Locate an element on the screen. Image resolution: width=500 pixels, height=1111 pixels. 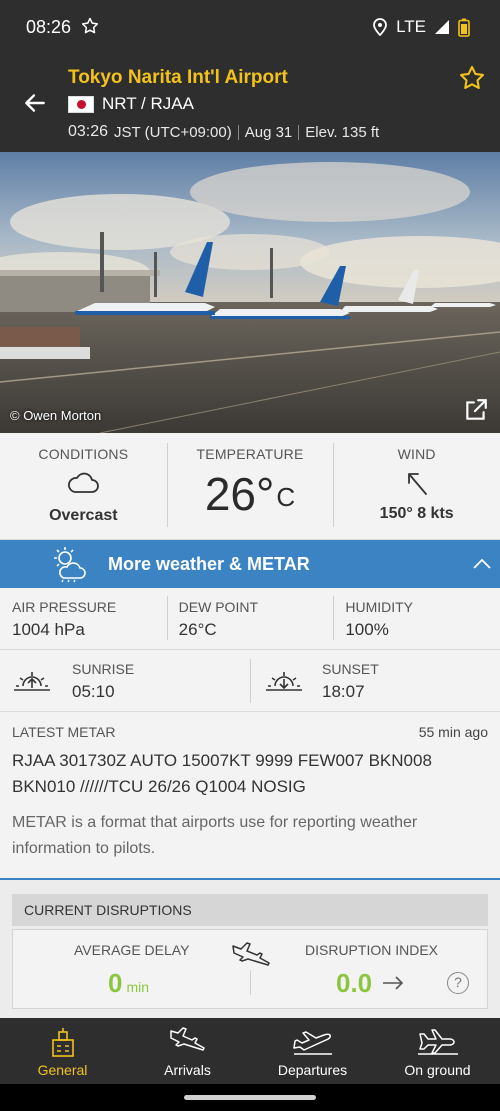
photo-credit: © Owen Morton is located at coordinates (56, 415).